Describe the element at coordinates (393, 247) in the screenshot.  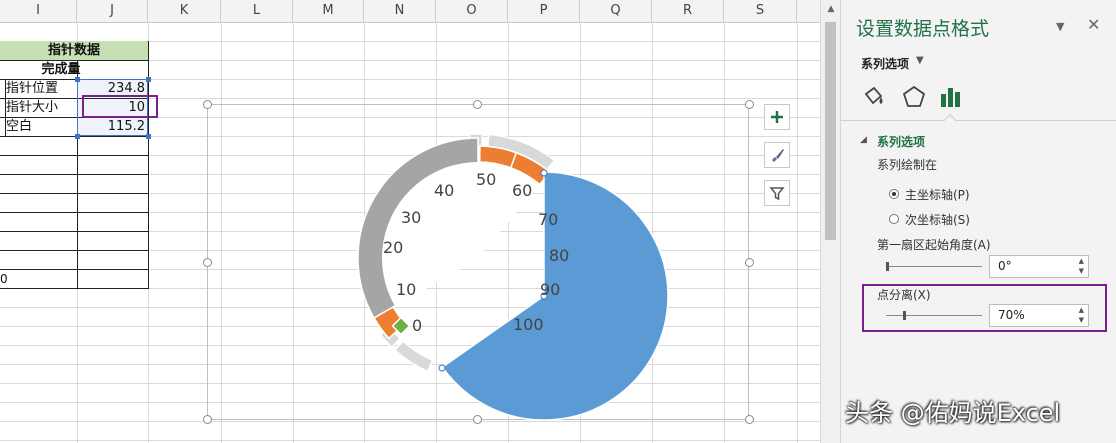
I see `tick-label: 20` at that location.